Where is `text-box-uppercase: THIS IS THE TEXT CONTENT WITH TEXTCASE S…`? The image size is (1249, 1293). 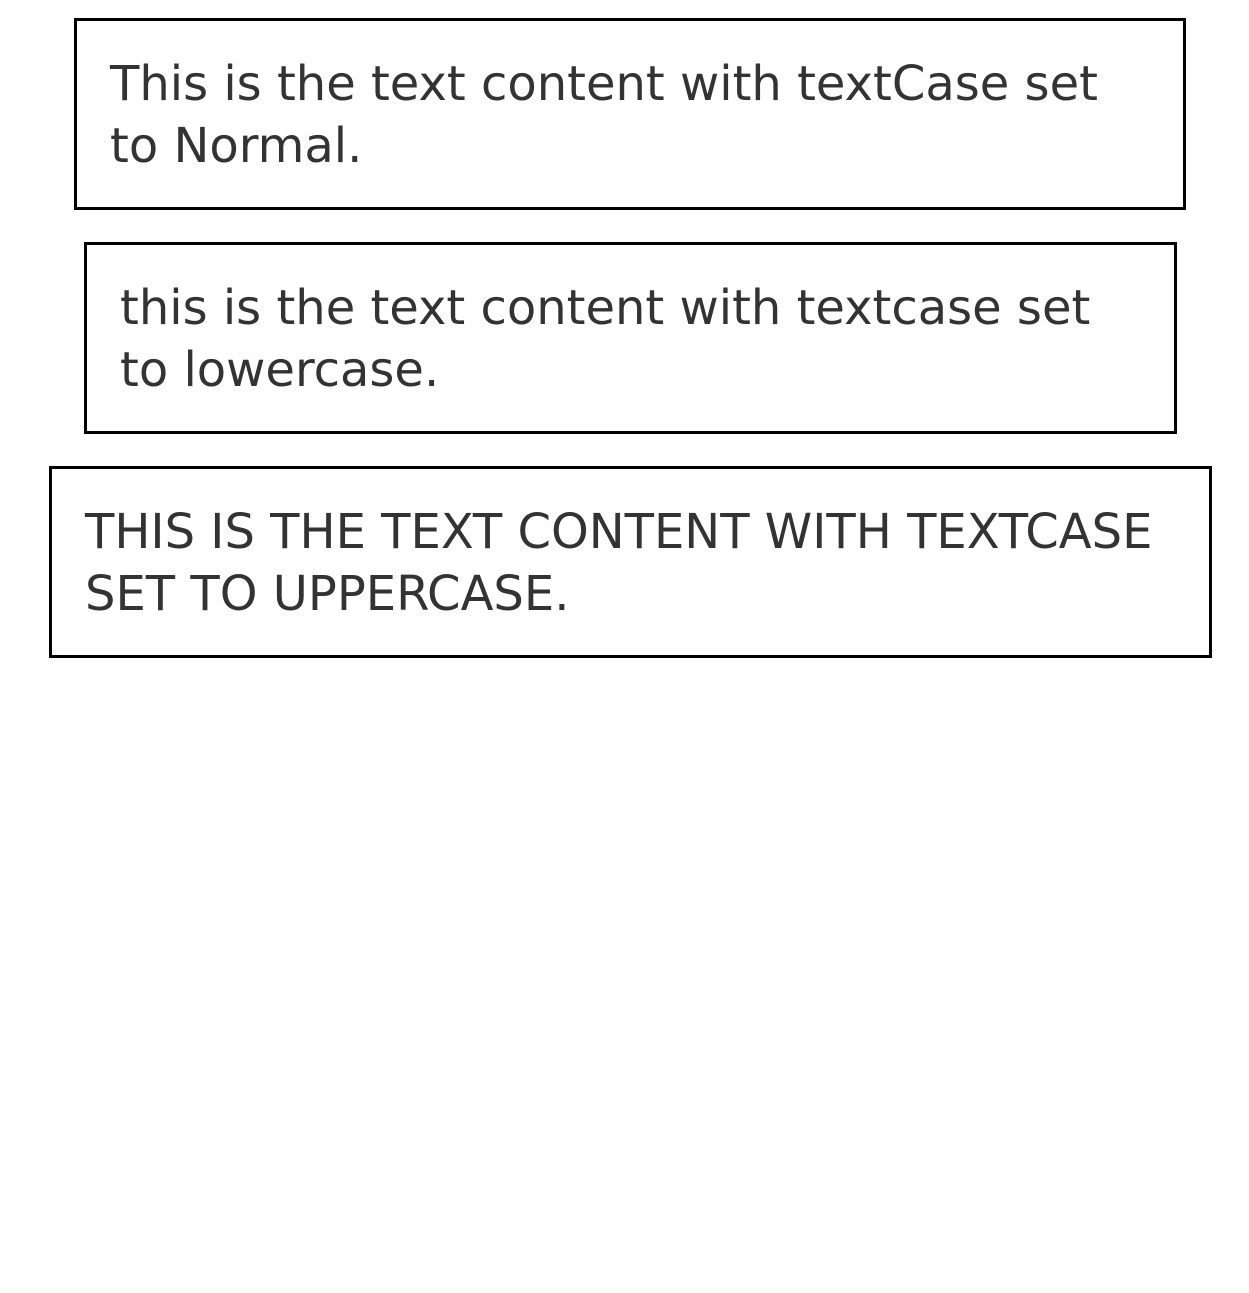
text-box-uppercase: THIS IS THE TEXT CONTENT WITH TEXTCASE S… is located at coordinates (630, 562).